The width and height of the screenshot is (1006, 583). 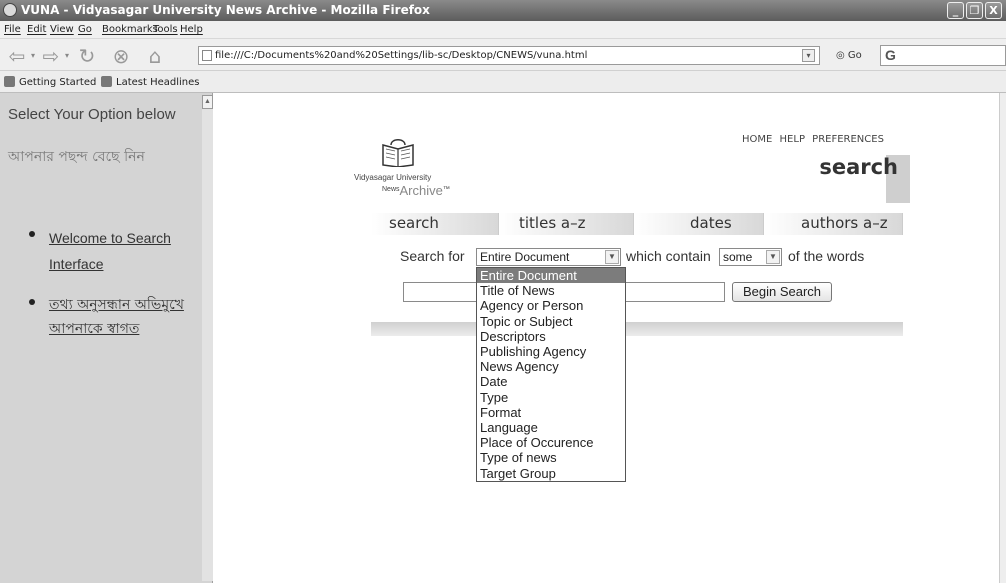 I want to click on forward-dropdown-icon: ▾, so click(x=67, y=55).